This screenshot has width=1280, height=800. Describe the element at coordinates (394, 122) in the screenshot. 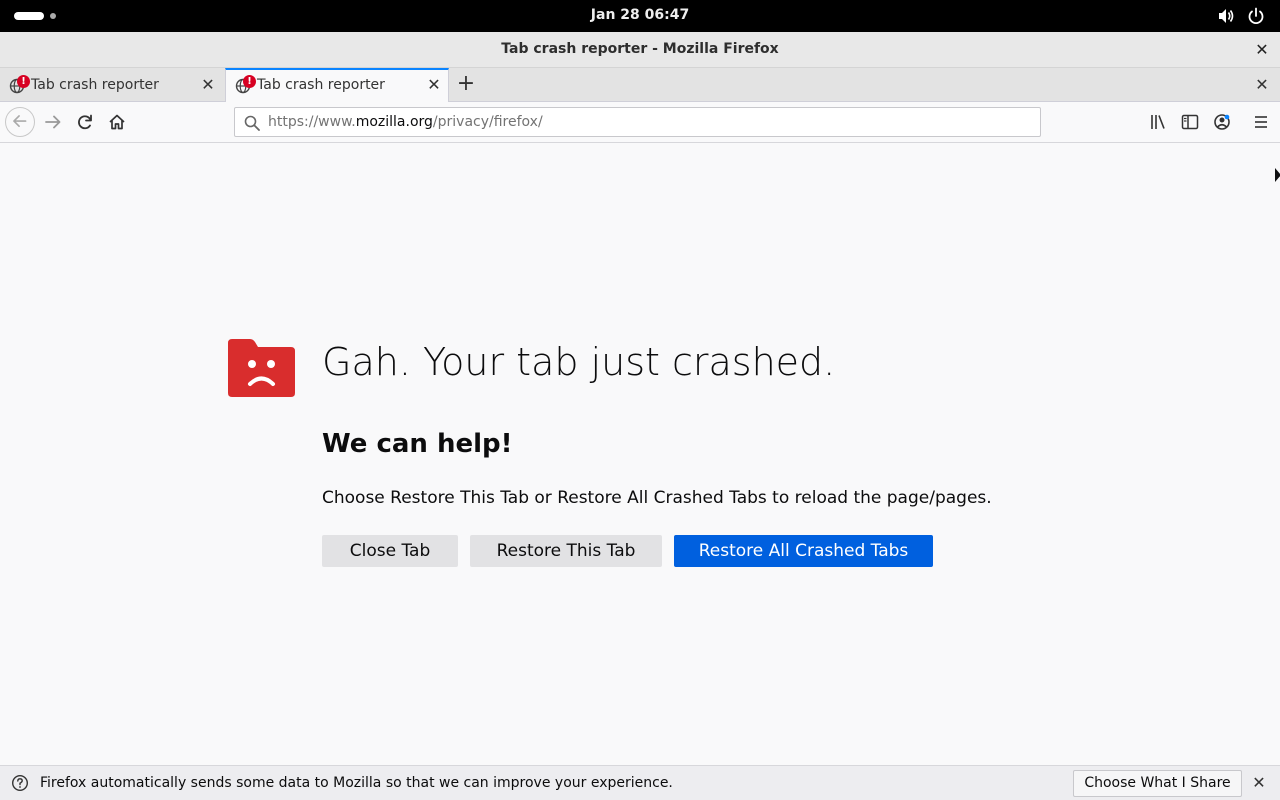

I see `url-host: mozilla.org` at that location.